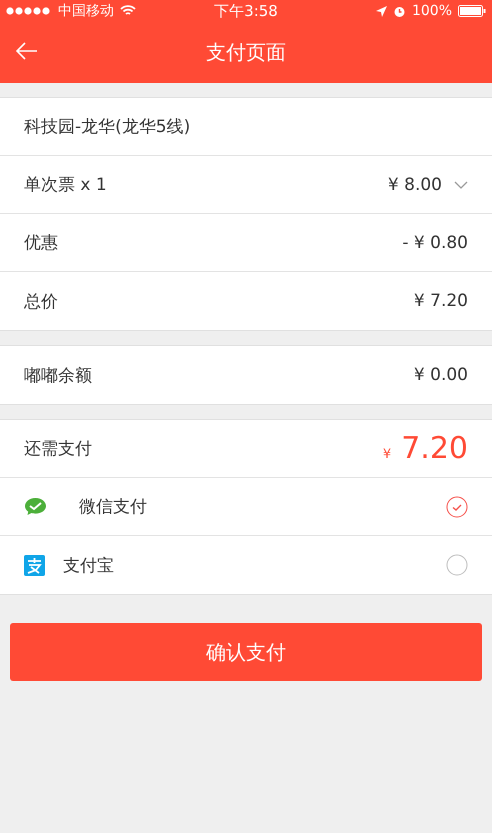 Image resolution: width=492 pixels, height=833 pixels. I want to click on checked-radio-icon, so click(457, 507).